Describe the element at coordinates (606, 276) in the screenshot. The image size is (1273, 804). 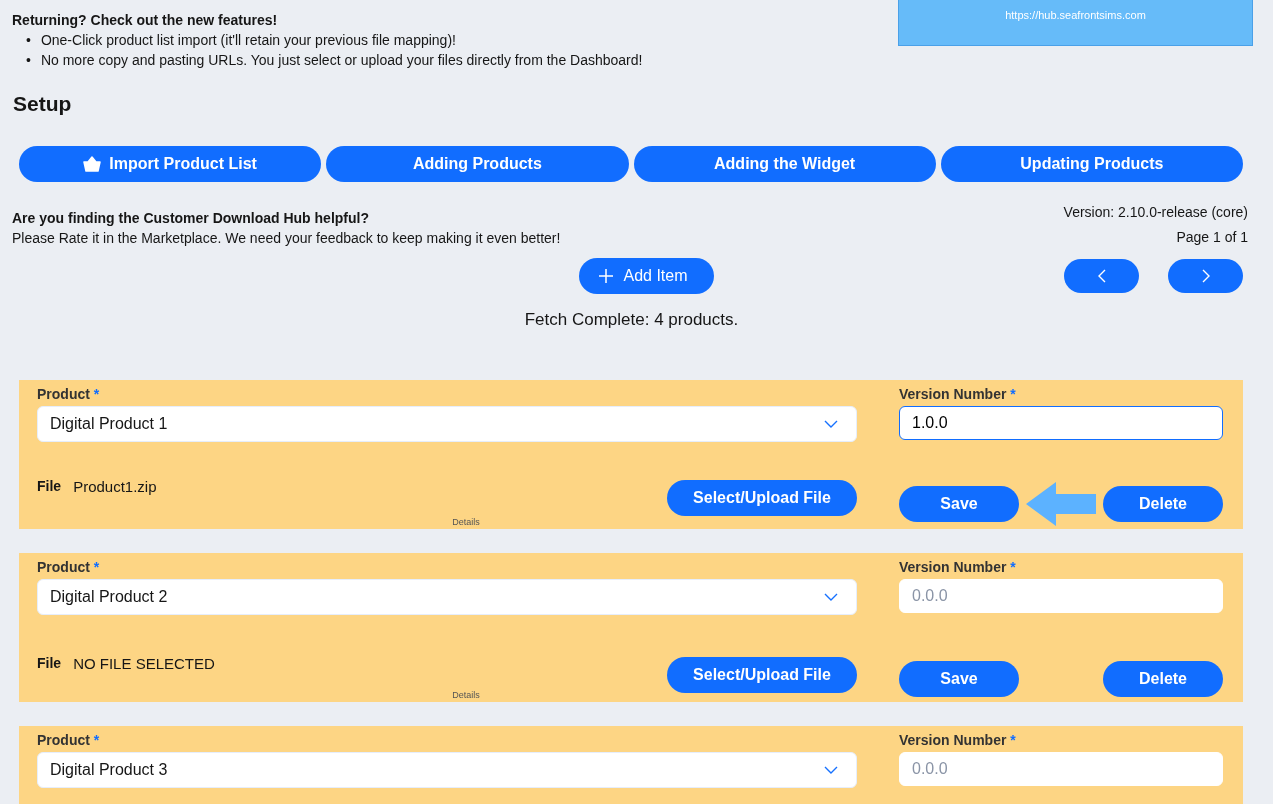
I see `plus-icon` at that location.